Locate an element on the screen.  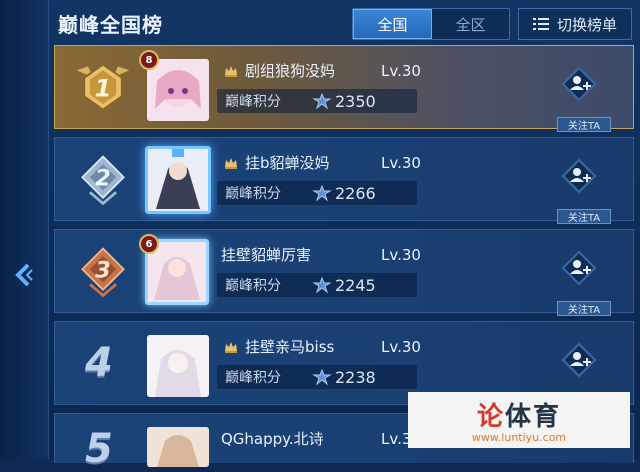
site-watermark: 论体育 www.luntiyu.com is located at coordinates (519, 420).